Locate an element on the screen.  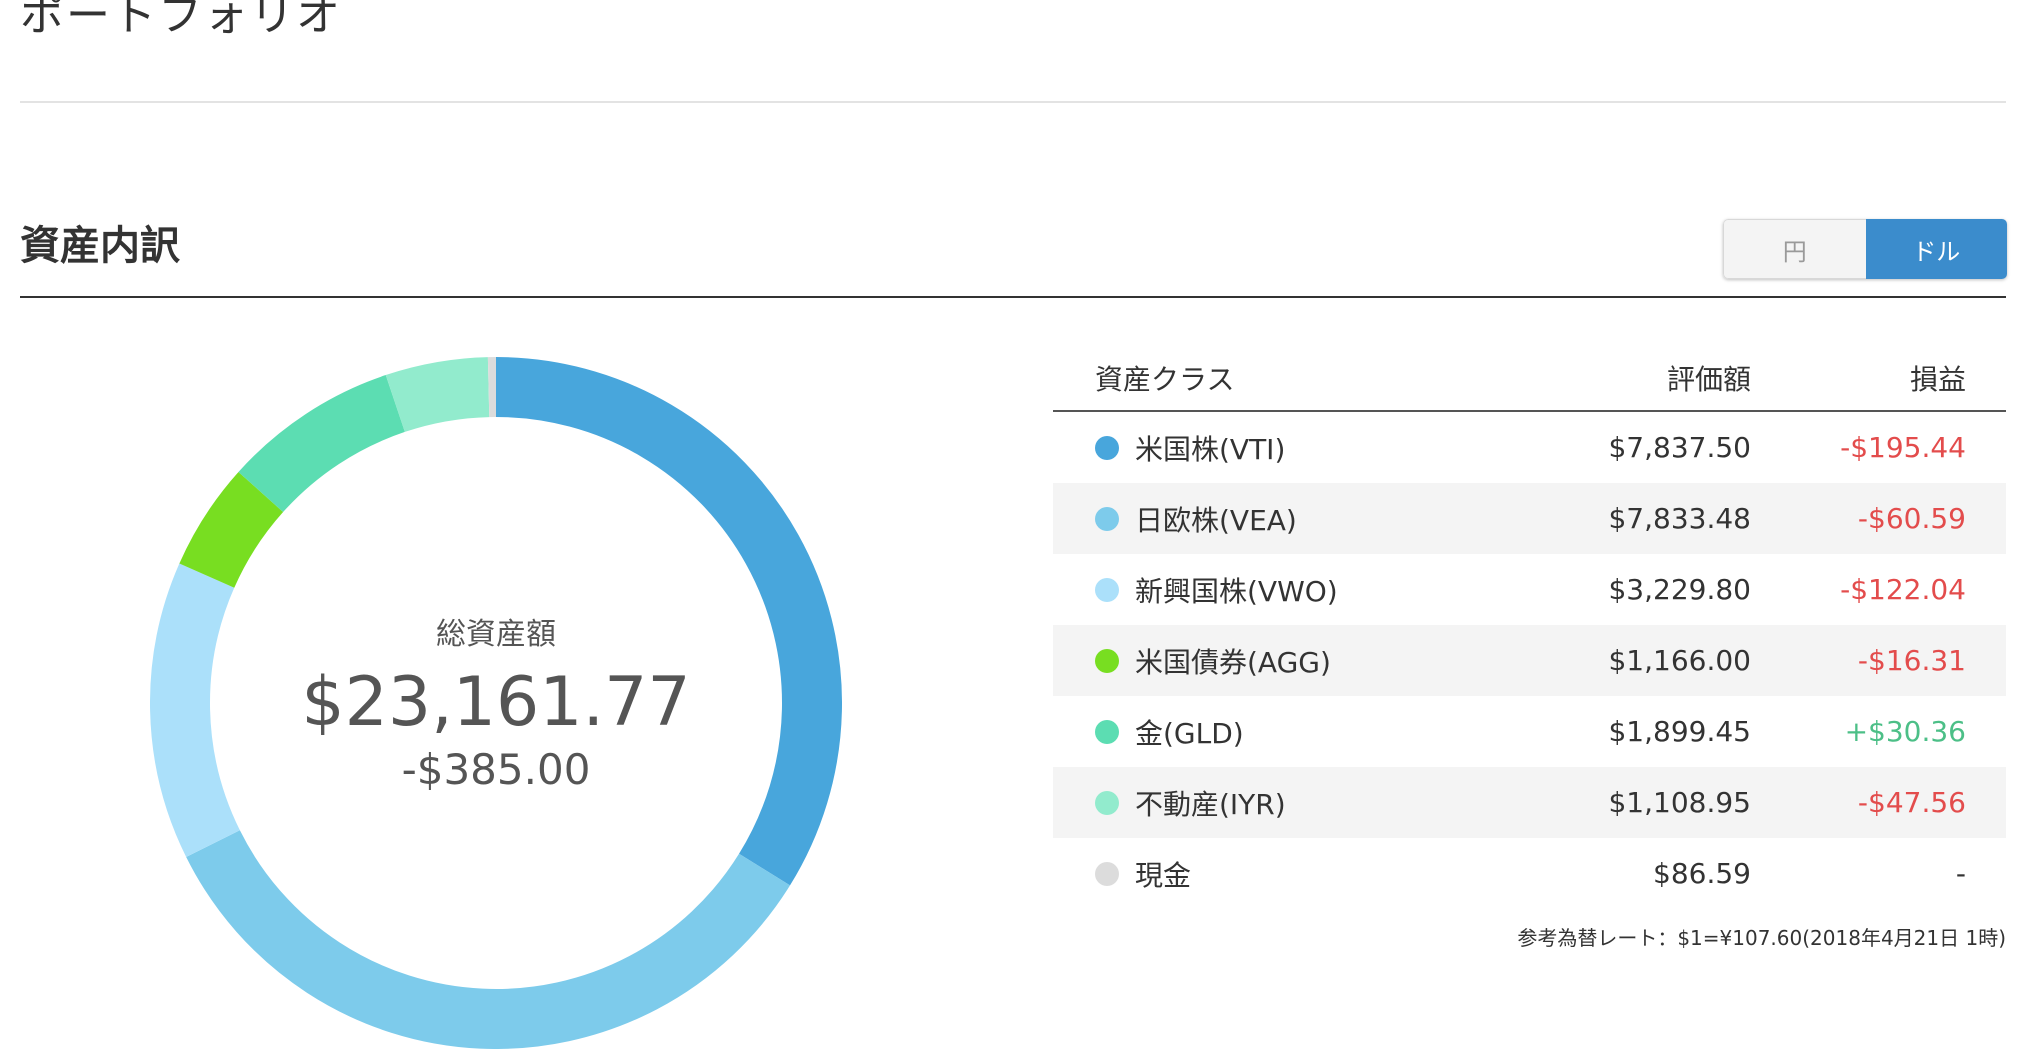
asset-name-cell: 現金 is located at coordinates (1252, 874).